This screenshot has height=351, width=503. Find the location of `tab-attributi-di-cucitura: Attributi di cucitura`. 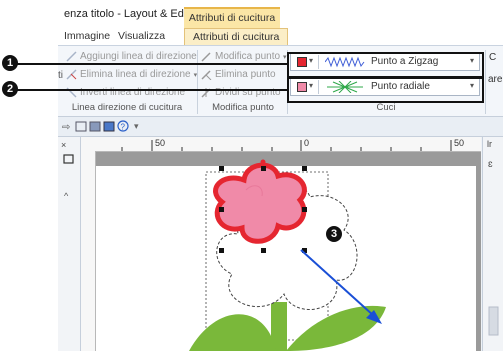

tab-attributi-di-cucitura: Attributi di cucitura is located at coordinates (236, 36).